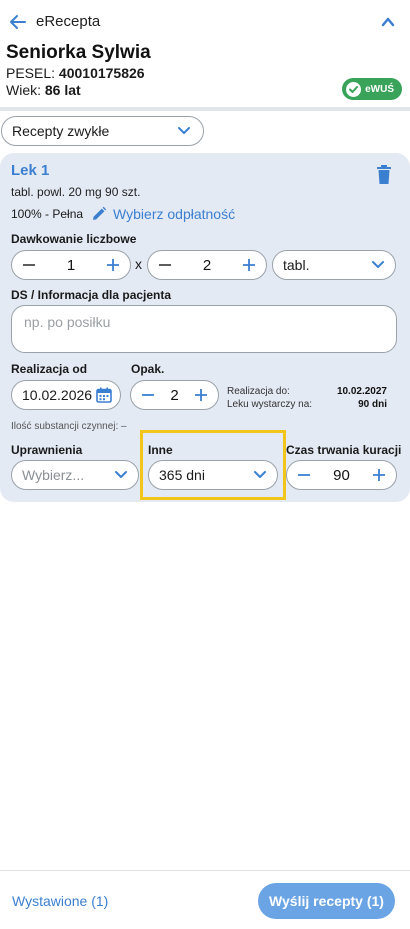 This screenshot has height=929, width=410. I want to click on package-label: Opak., so click(148, 369).